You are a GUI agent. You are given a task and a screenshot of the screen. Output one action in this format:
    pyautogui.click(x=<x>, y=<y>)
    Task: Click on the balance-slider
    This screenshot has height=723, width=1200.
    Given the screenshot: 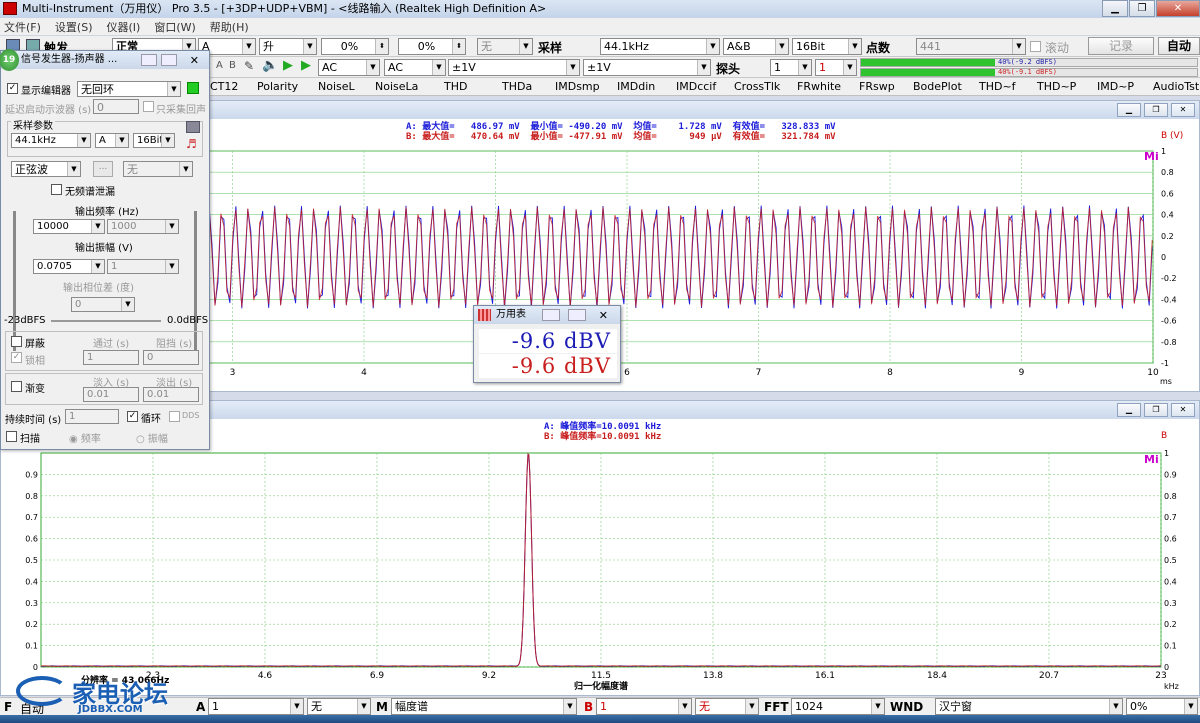 What is the action you would take?
    pyautogui.click(x=106, y=321)
    